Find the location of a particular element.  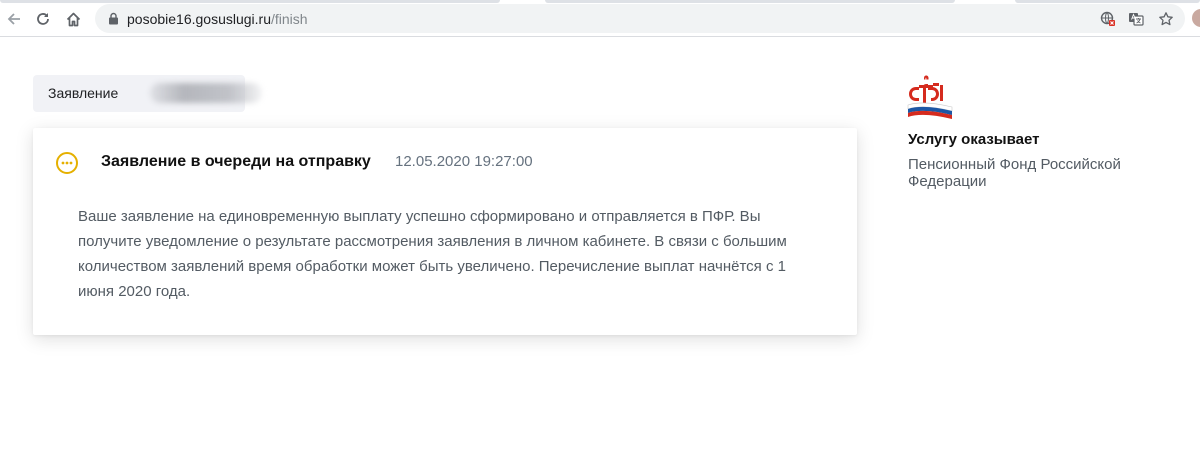

back-button is located at coordinates (14, 19).